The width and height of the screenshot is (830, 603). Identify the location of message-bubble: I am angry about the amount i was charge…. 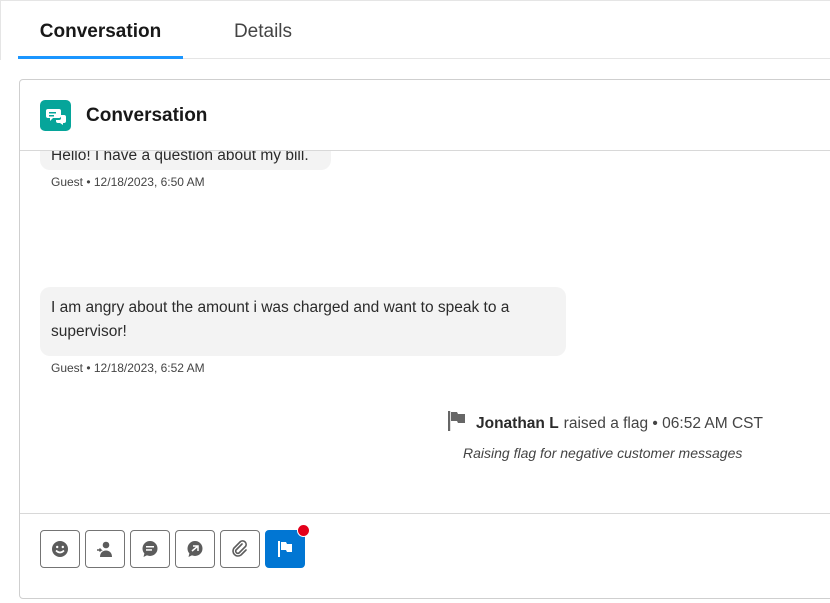
(303, 321).